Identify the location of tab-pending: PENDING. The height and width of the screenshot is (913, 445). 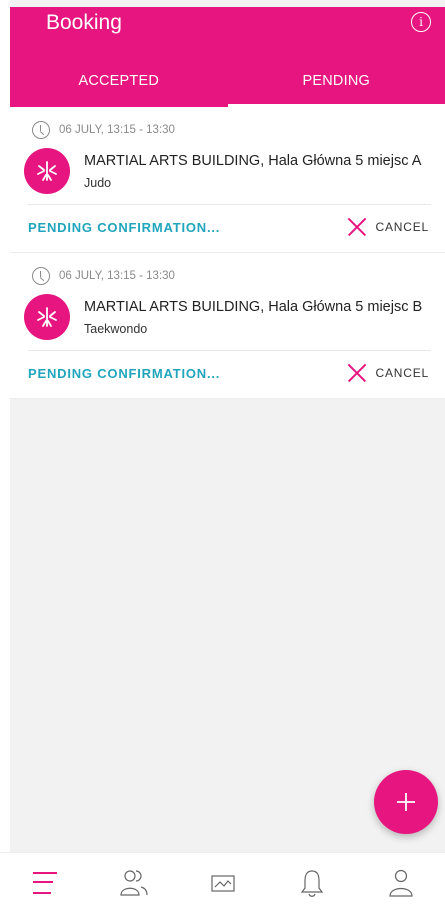
(336, 87).